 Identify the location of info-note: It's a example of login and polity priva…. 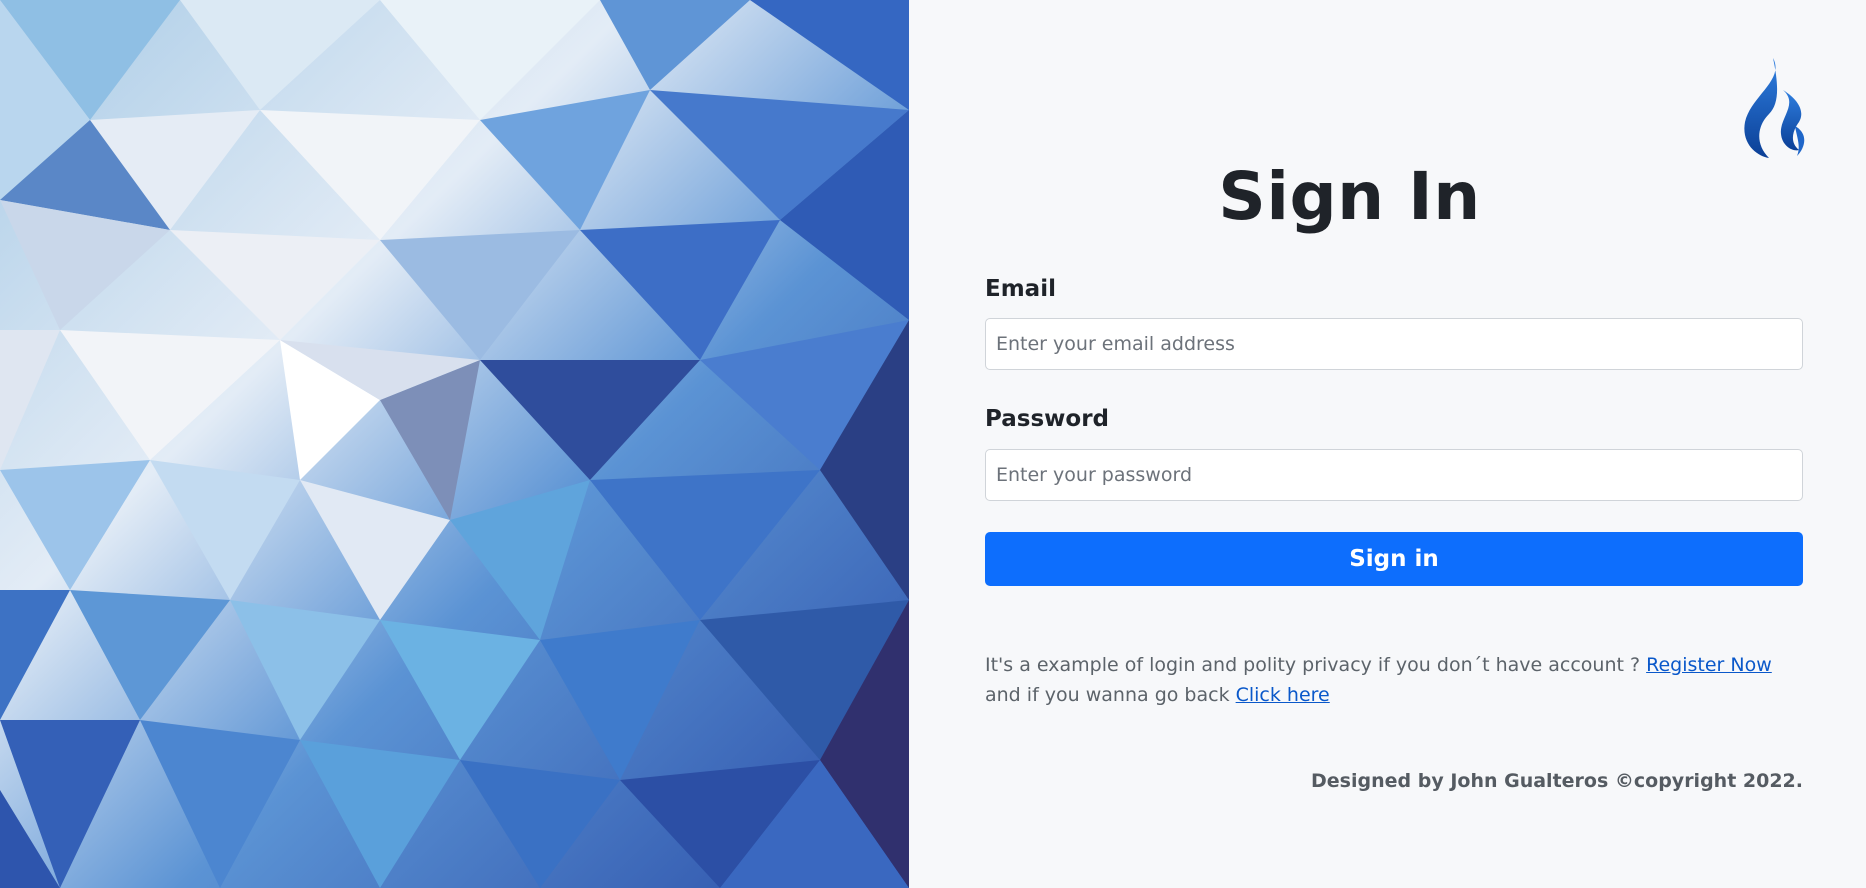
(1395, 680).